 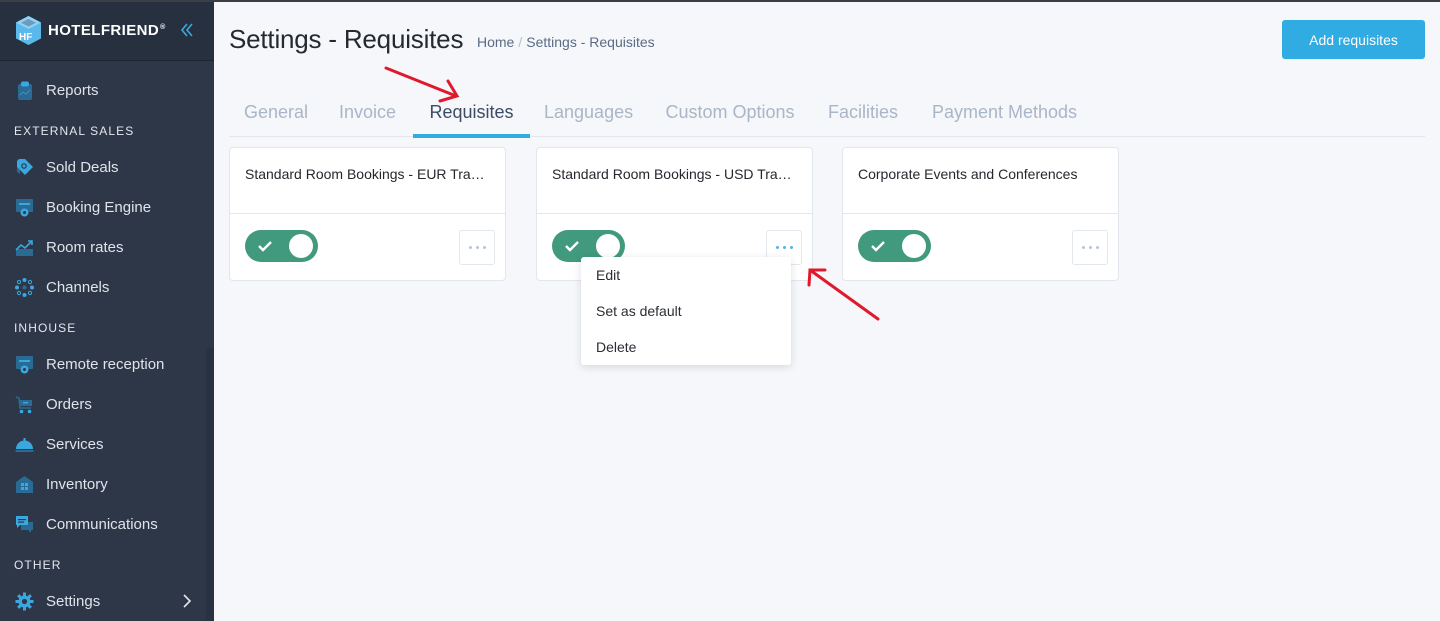 I want to click on collapse-sidebar-icon, so click(x=187, y=30).